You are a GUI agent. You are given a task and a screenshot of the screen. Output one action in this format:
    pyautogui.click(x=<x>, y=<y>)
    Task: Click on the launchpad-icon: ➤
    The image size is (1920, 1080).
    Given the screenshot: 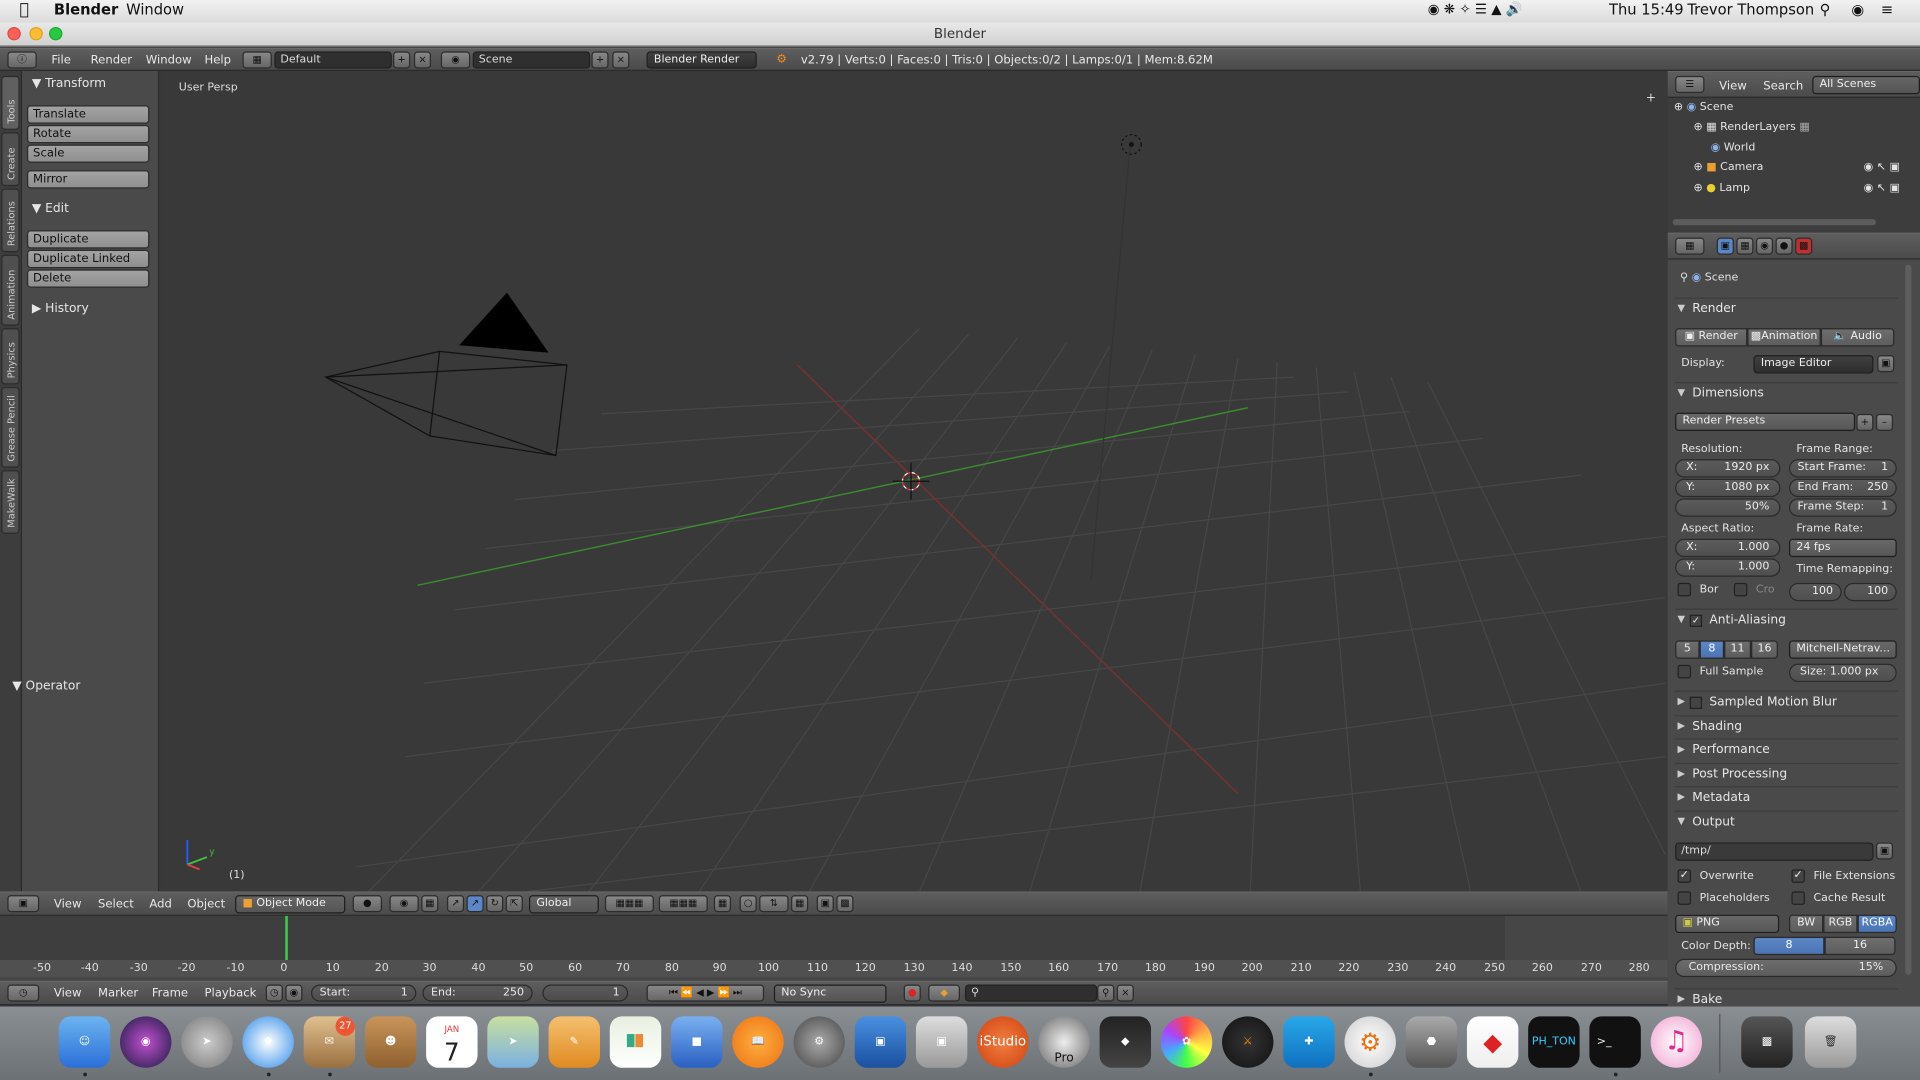 What is the action you would take?
    pyautogui.click(x=207, y=1042)
    